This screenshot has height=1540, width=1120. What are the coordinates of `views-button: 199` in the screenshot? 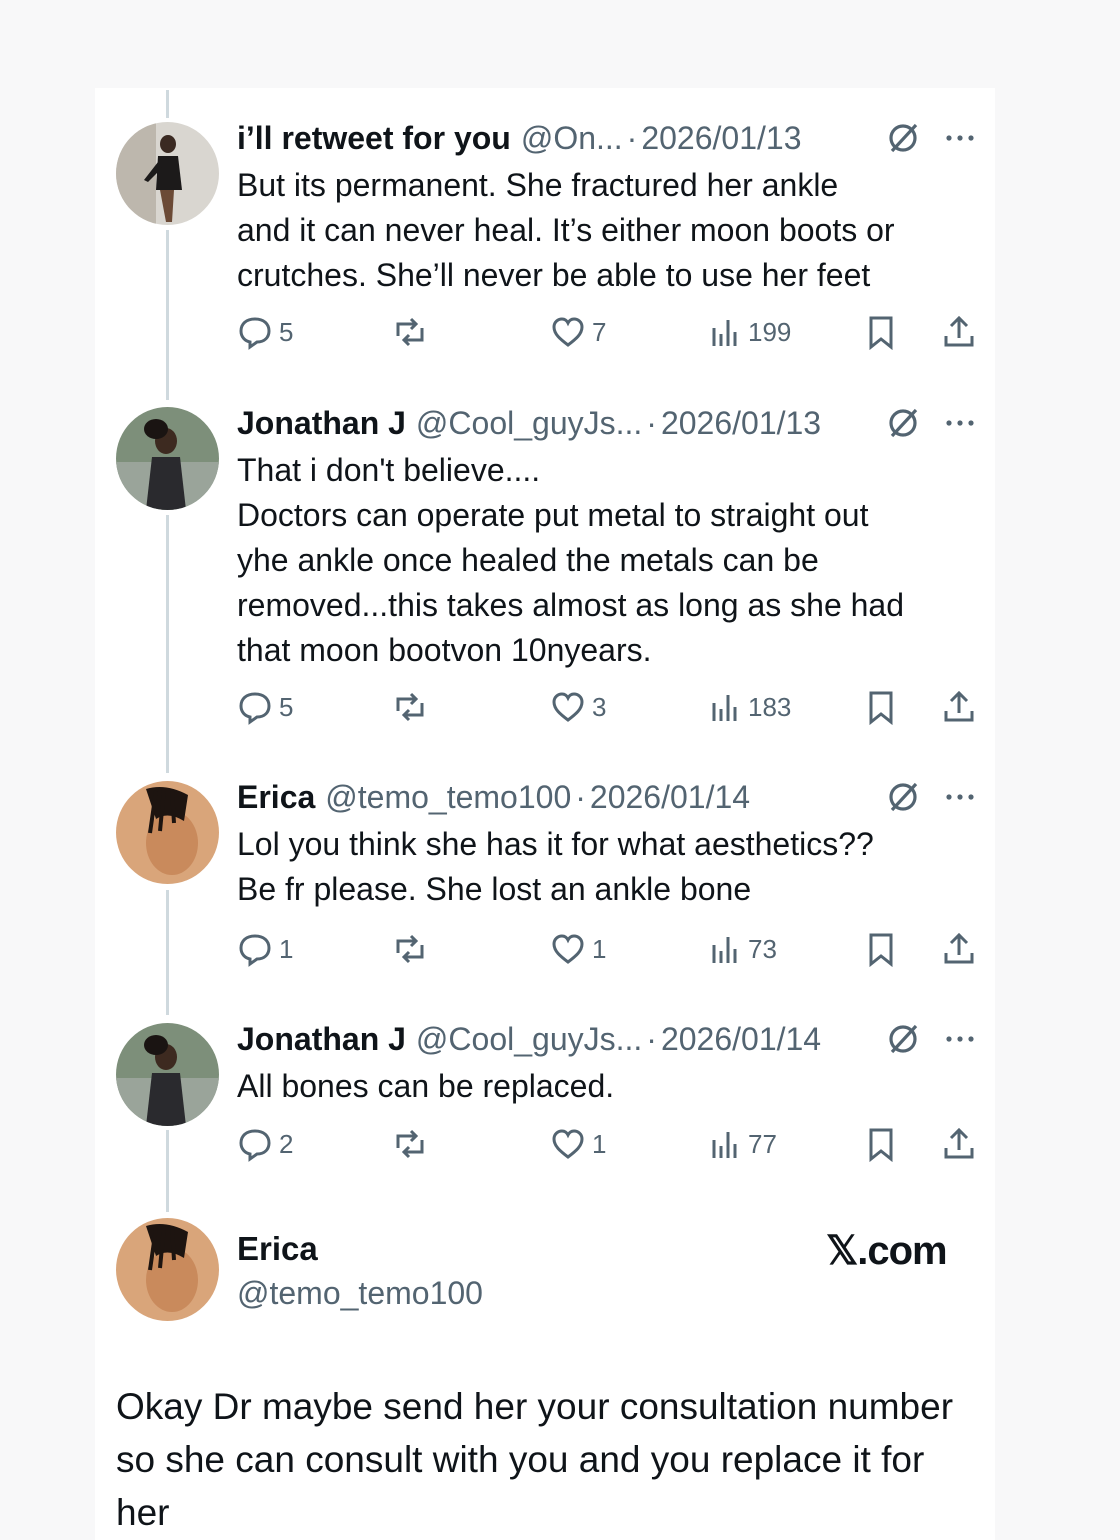 It's located at (748, 332).